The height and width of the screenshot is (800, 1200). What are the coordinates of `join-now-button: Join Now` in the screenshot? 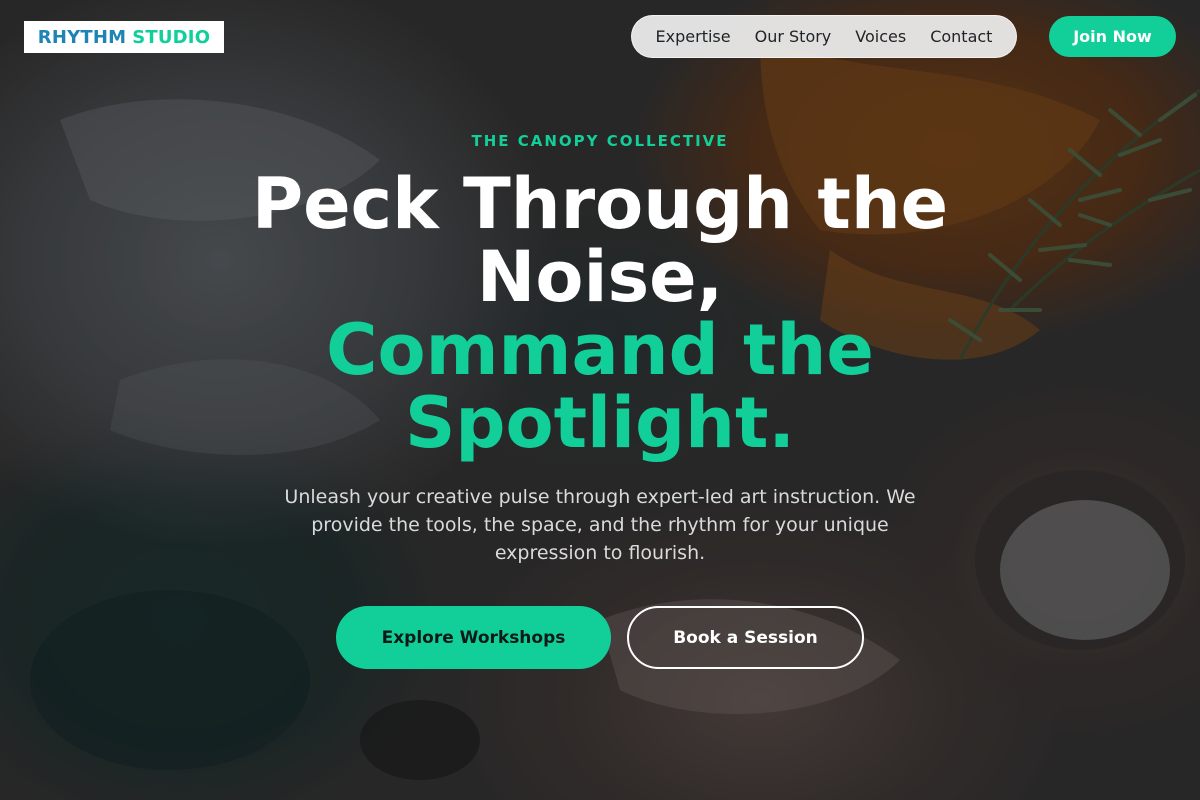 It's located at (1112, 36).